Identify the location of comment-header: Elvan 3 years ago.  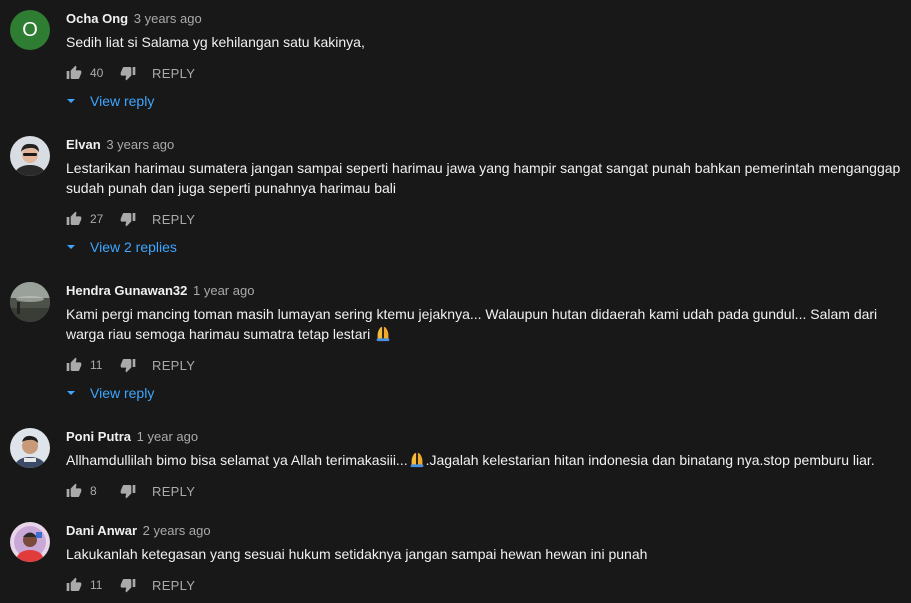
(120, 145).